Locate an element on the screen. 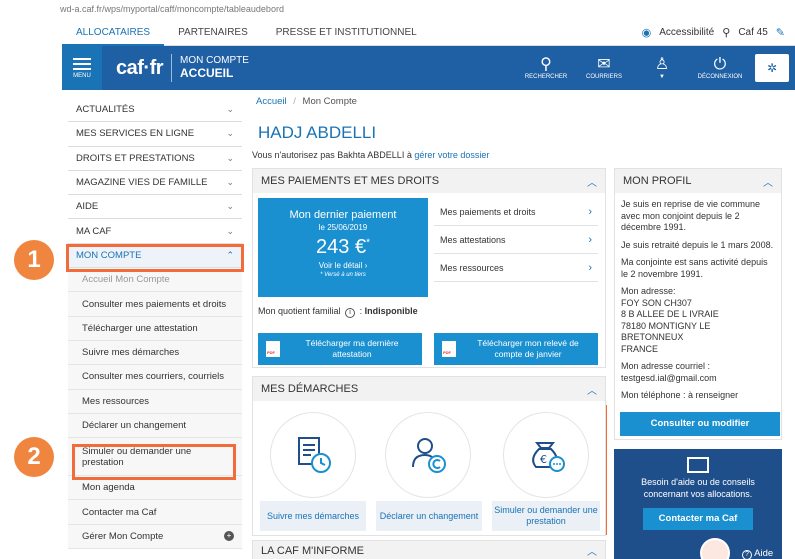  subitem-demarches: Suivre mes démarches is located at coordinates (155, 353).